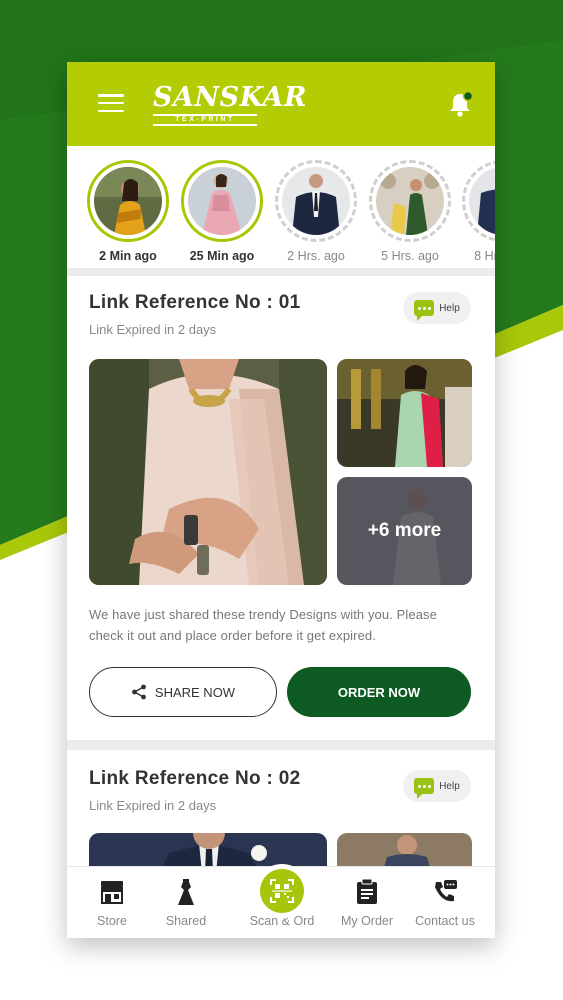 This screenshot has height=1000, width=563. Describe the element at coordinates (282, 921) in the screenshot. I see `nav-scan-label: Scan & Ord` at that location.